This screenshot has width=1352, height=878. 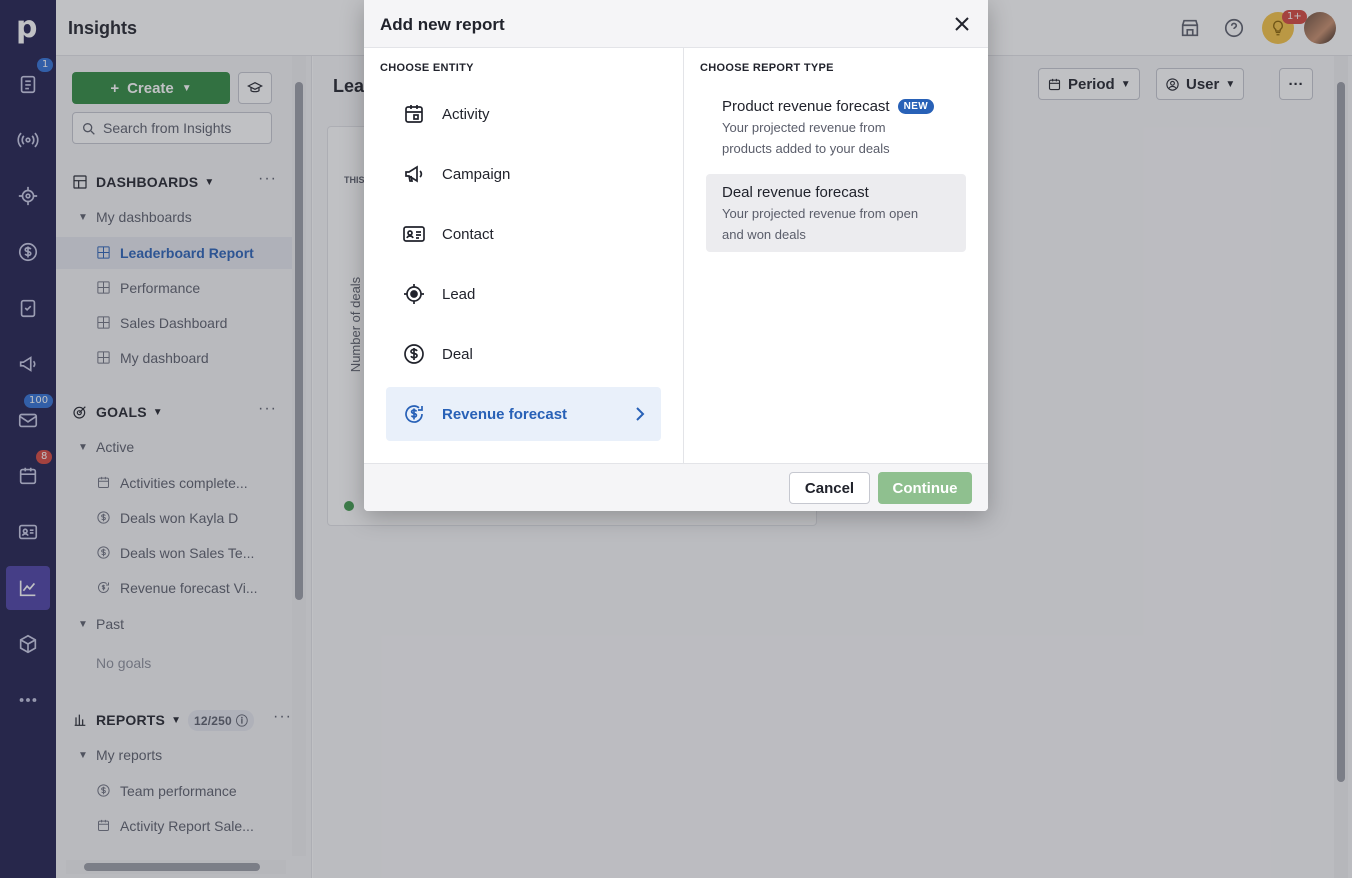 What do you see at coordinates (459, 294) in the screenshot?
I see `entity-label: Lead` at bounding box center [459, 294].